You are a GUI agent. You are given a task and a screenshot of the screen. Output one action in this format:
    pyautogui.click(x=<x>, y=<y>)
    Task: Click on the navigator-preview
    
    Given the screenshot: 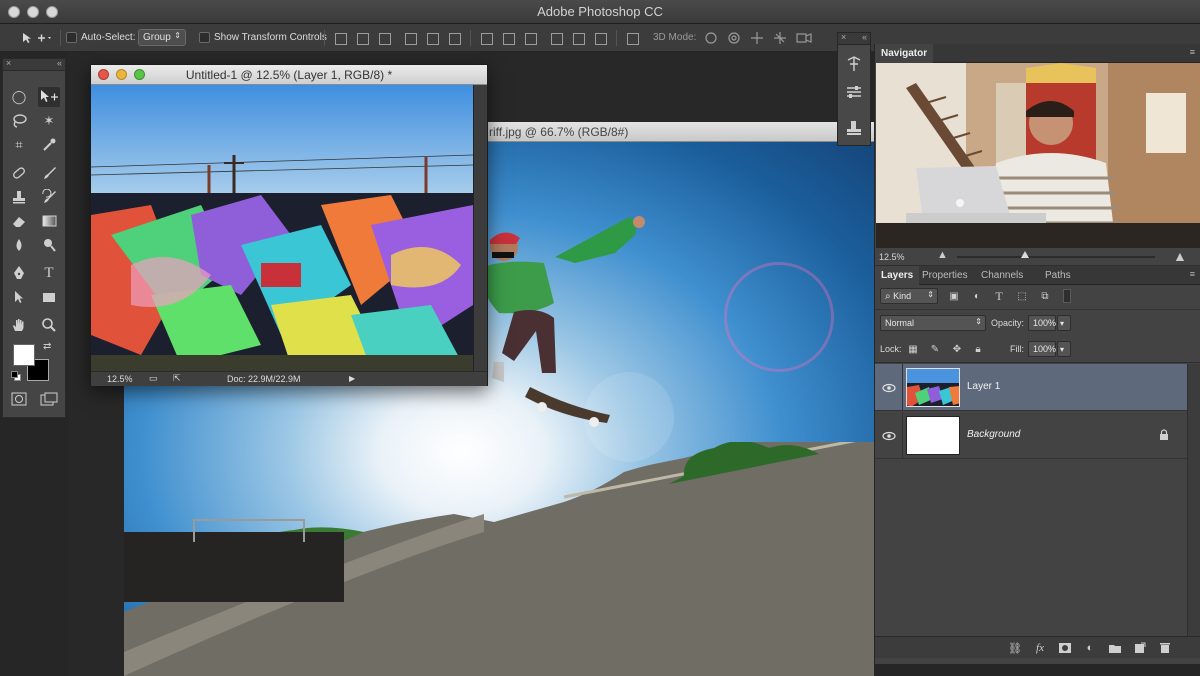 What is the action you would take?
    pyautogui.click(x=1038, y=155)
    